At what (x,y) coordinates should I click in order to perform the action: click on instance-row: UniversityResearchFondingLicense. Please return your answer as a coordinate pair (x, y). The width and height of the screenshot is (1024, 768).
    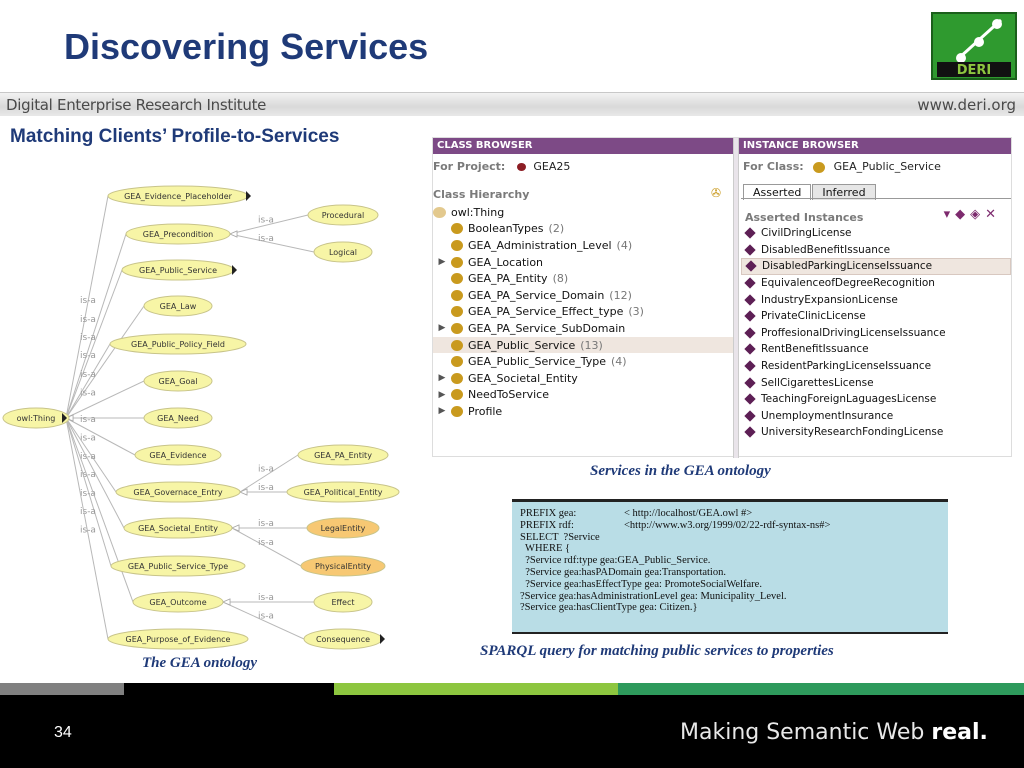
    Looking at the image, I should click on (876, 432).